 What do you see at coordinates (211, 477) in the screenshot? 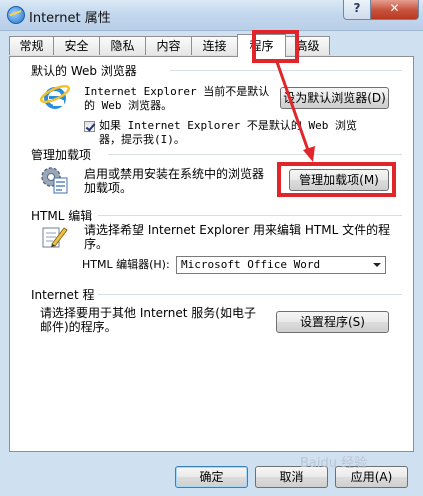
I see `ok-button: 确定` at bounding box center [211, 477].